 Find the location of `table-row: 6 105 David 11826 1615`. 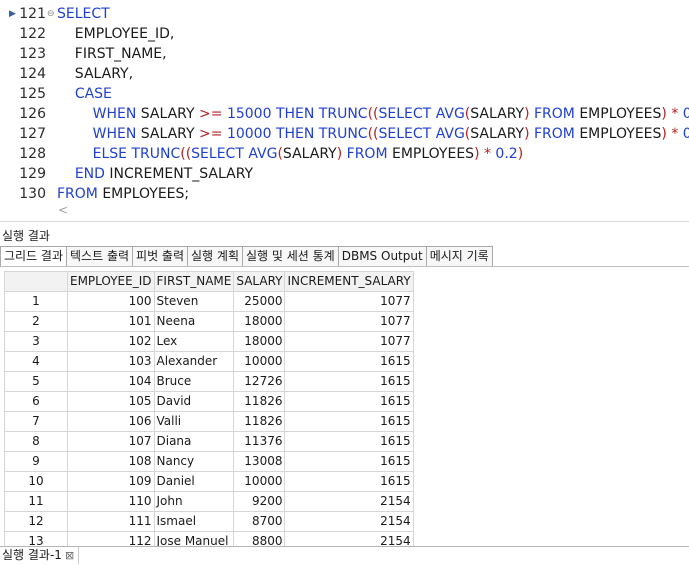

table-row: 6 105 David 11826 1615 is located at coordinates (209, 401).